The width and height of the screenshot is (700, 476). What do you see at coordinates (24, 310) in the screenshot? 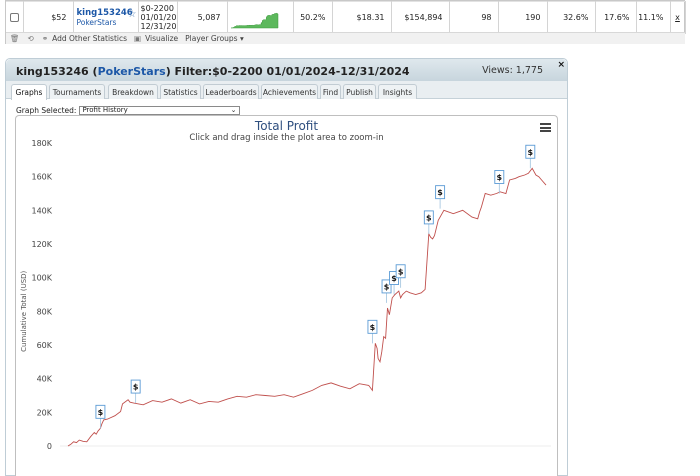
I see `y-axis-label: Cumulative Total (USD)` at bounding box center [24, 310].